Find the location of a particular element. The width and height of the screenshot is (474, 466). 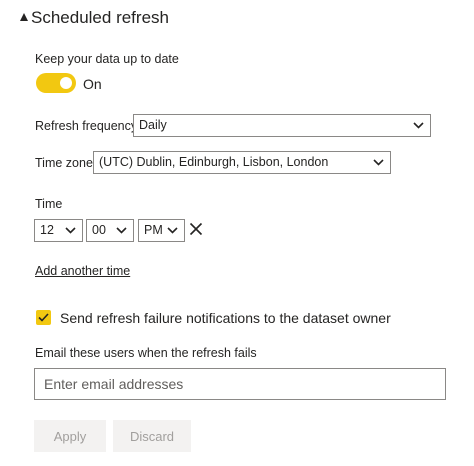

period-select: PM is located at coordinates (161, 230).